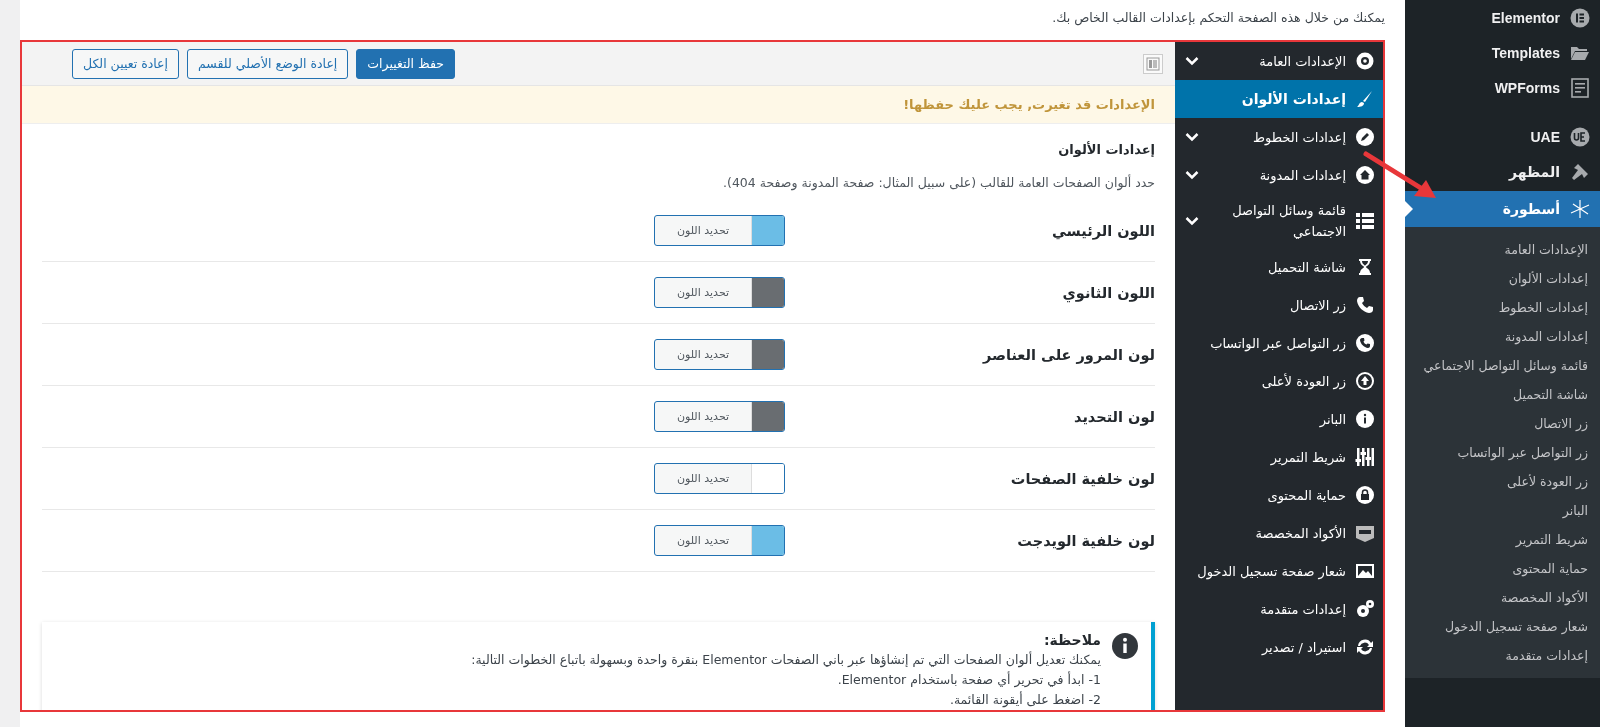 The width and height of the screenshot is (1600, 727). What do you see at coordinates (1502, 452) in the screenshot?
I see `admin-submenu-item: زر التواصل عبر الواتساب` at bounding box center [1502, 452].